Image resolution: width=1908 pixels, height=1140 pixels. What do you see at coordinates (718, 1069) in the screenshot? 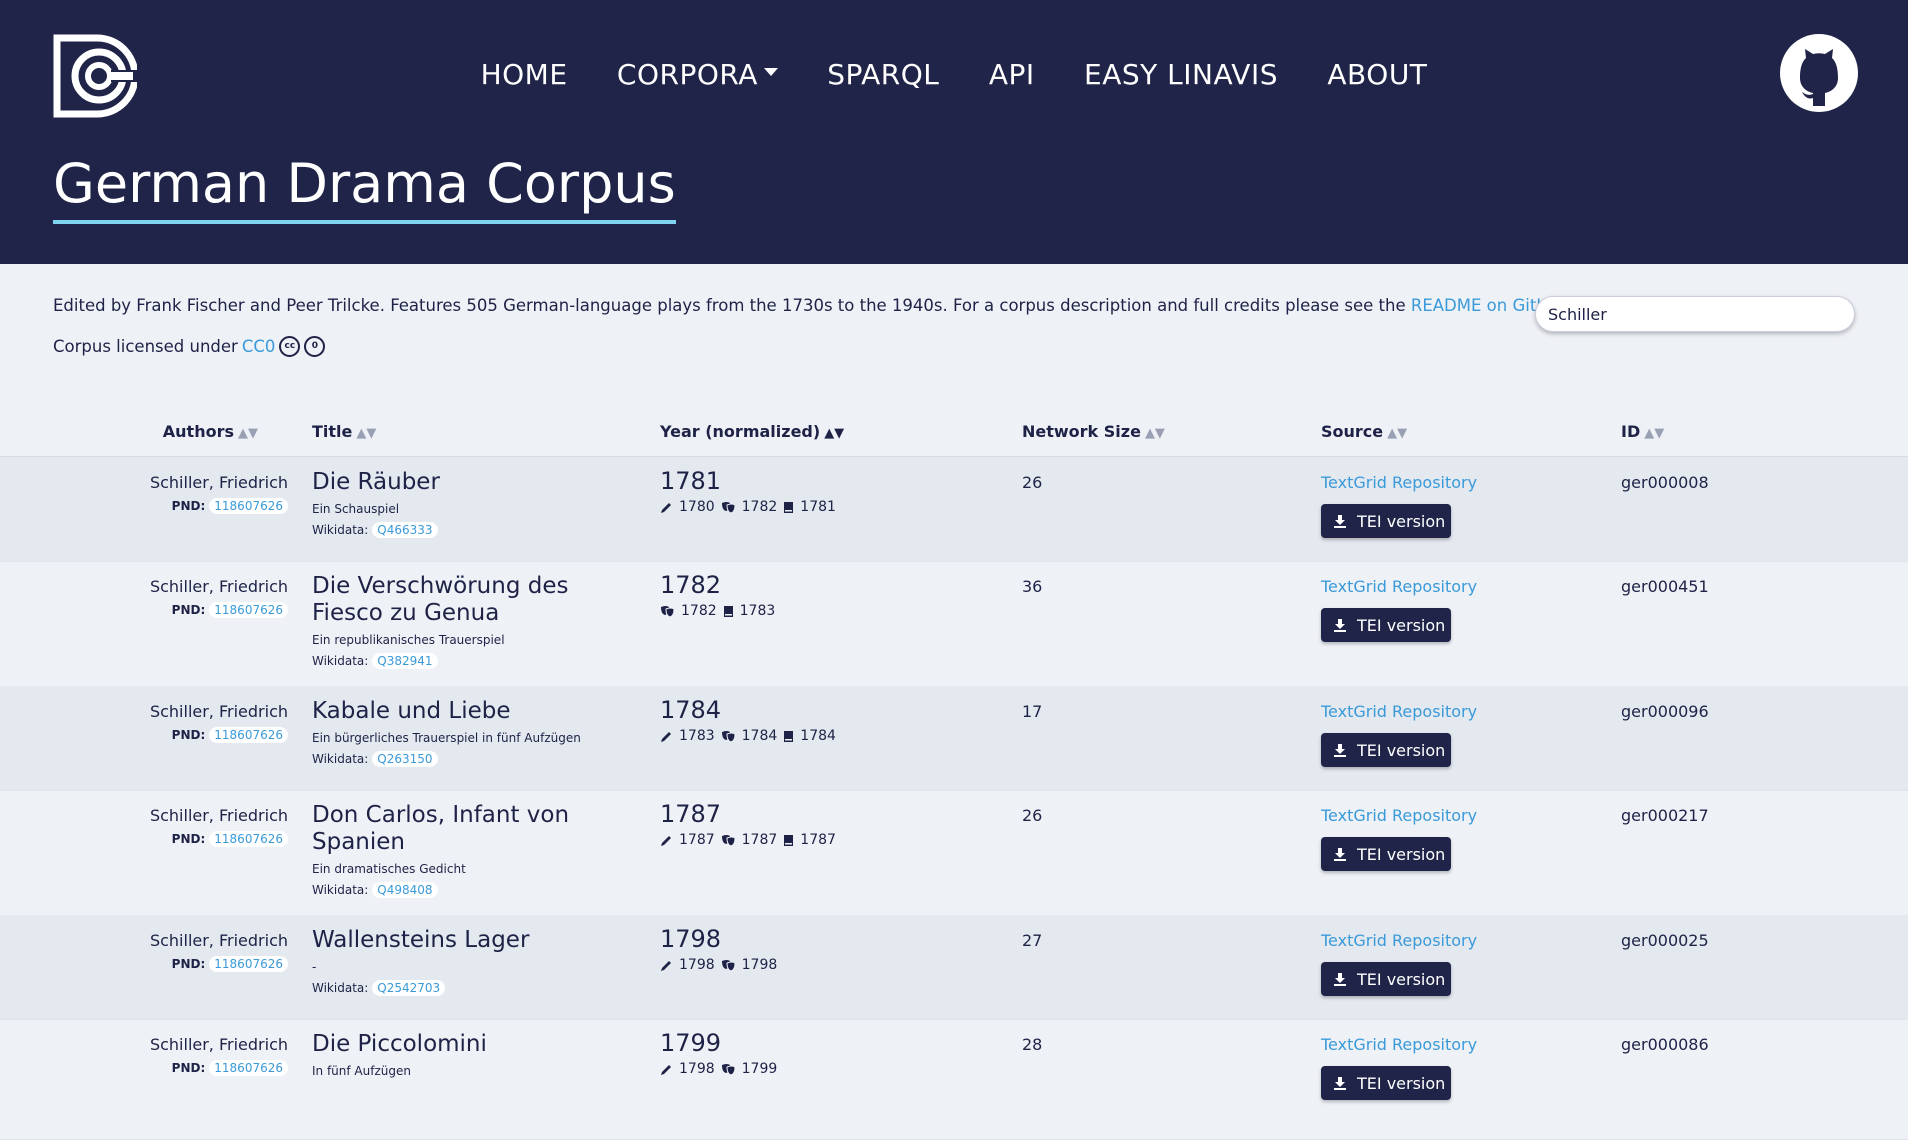
I see `year-details: 1798 1799` at bounding box center [718, 1069].